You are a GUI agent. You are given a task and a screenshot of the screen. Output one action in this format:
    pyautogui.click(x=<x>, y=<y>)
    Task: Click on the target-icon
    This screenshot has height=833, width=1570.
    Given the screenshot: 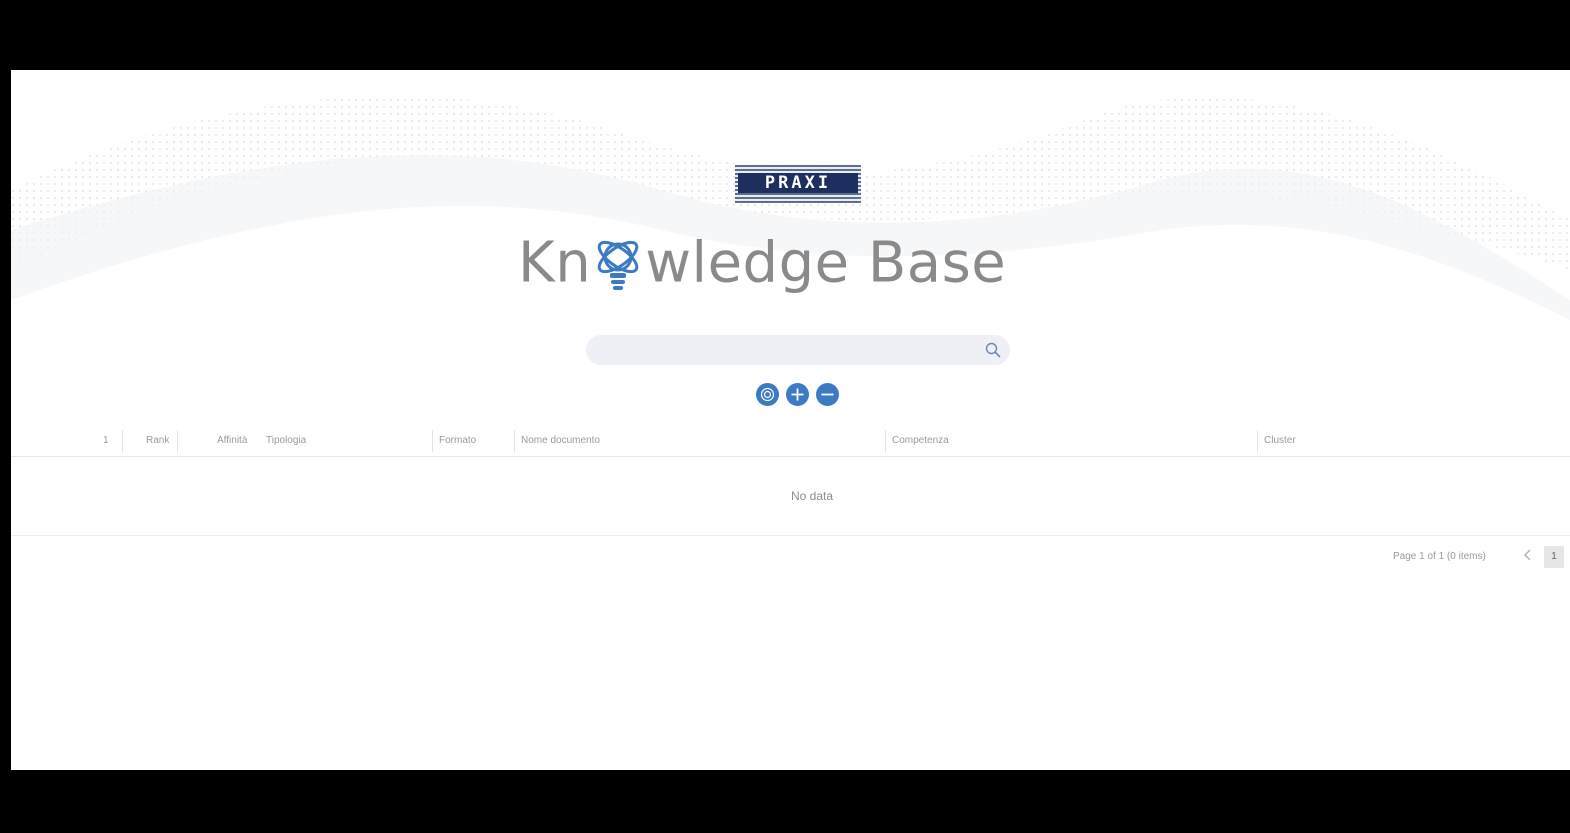 What is the action you would take?
    pyautogui.click(x=767, y=394)
    